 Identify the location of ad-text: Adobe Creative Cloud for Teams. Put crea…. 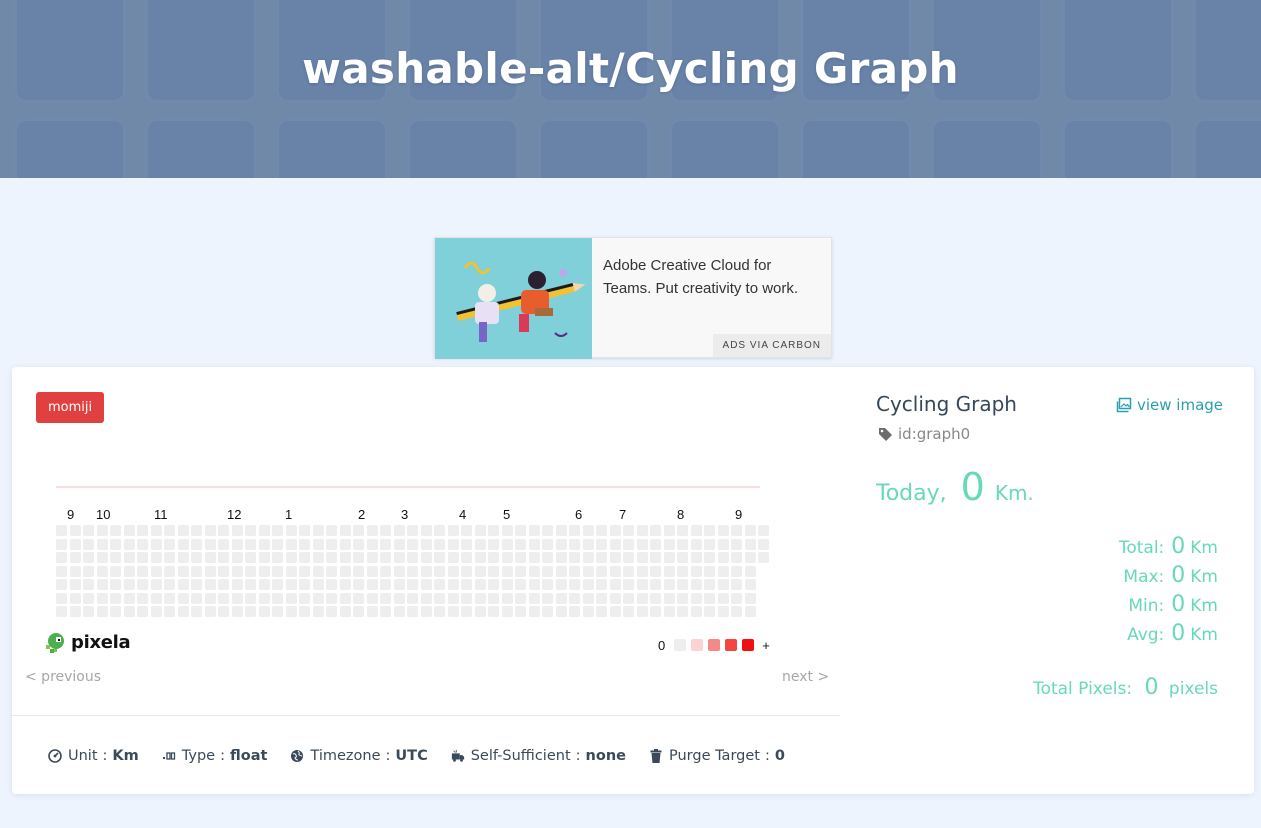
(713, 277).